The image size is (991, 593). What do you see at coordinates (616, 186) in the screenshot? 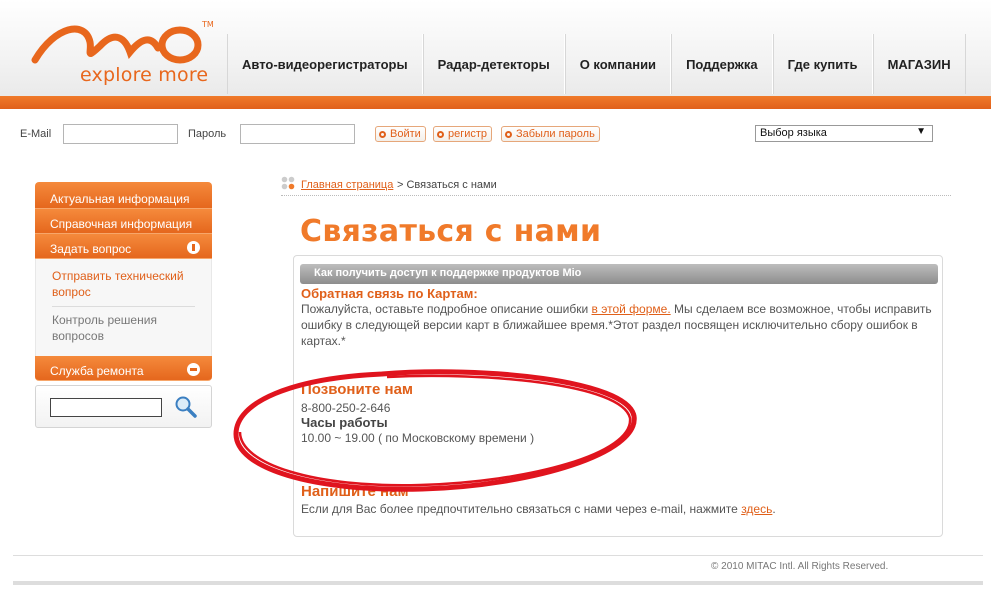
I see `breadcrumb: Главная страница > Связаться с нами` at bounding box center [616, 186].